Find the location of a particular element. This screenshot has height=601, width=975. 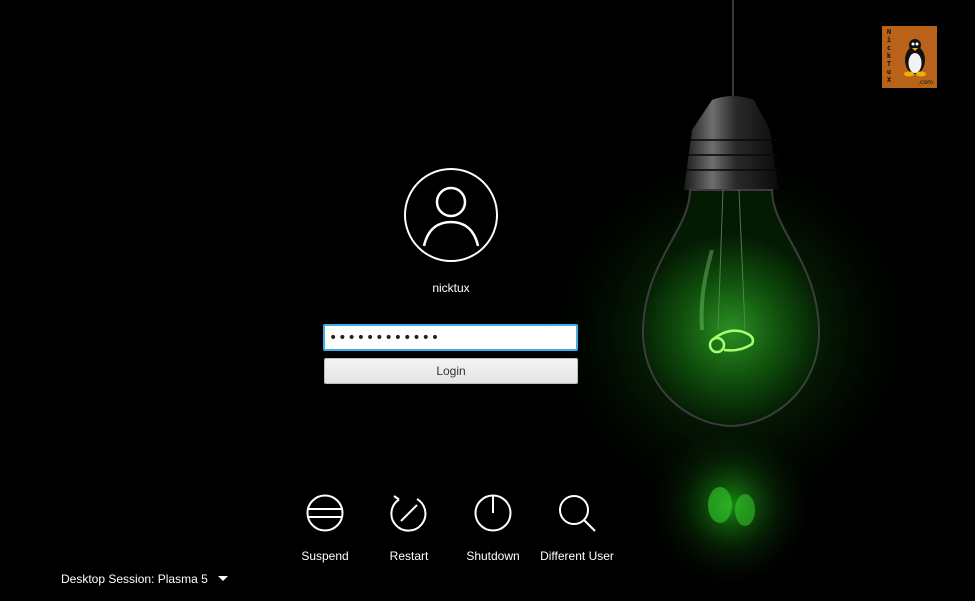

avatar is located at coordinates (451, 215).